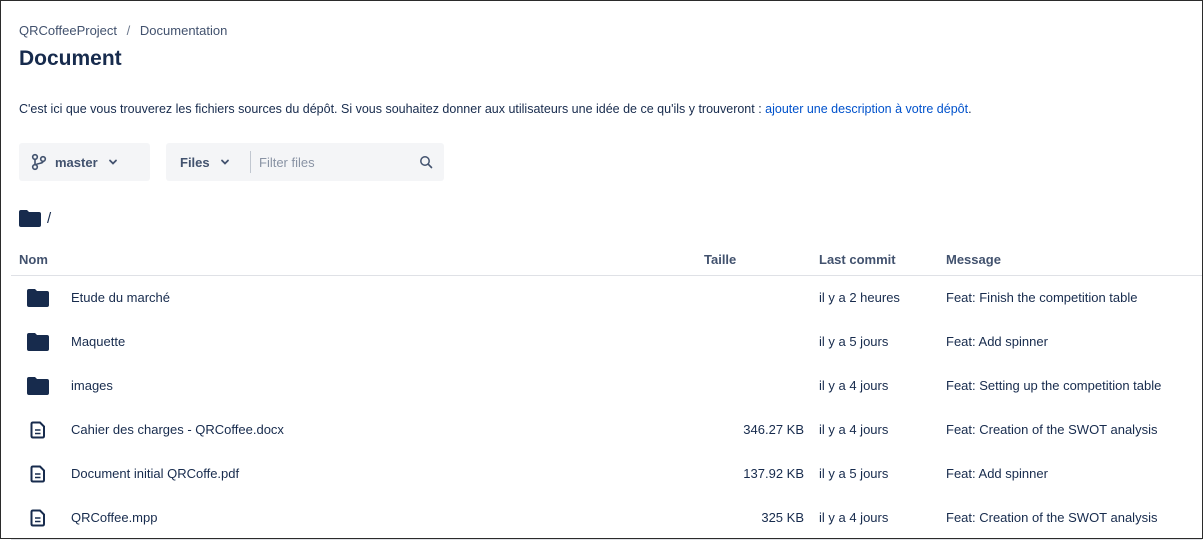  I want to click on file-name-link: Cahier des charges - QRCoffee.docx, so click(177, 429).